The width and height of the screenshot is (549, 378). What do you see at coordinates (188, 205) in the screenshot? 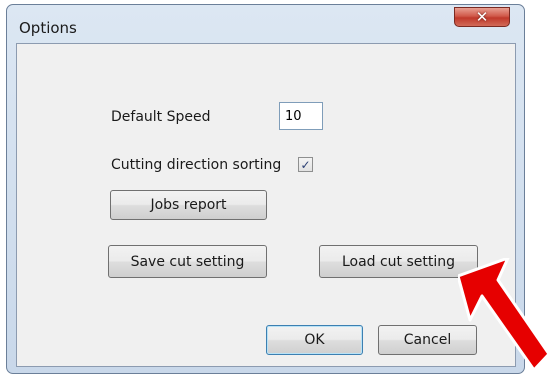
I see `jobs-report-button: Jobs report` at bounding box center [188, 205].